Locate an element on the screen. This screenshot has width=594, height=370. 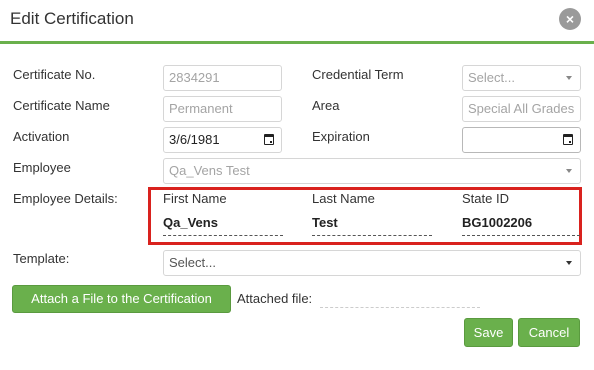
activation-date-value: 3/6/1981 is located at coordinates (194, 139).